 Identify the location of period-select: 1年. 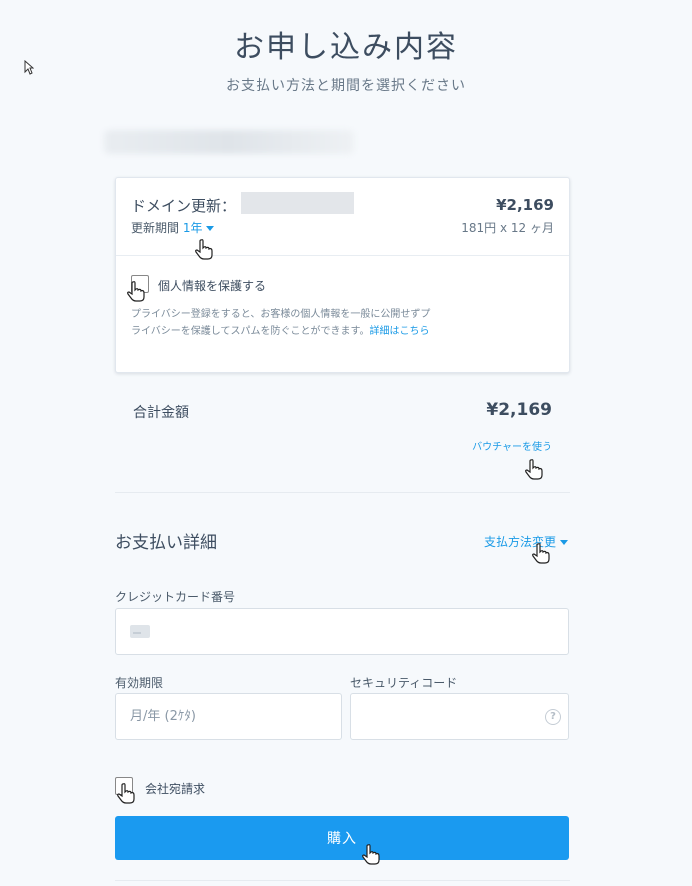
(199, 228).